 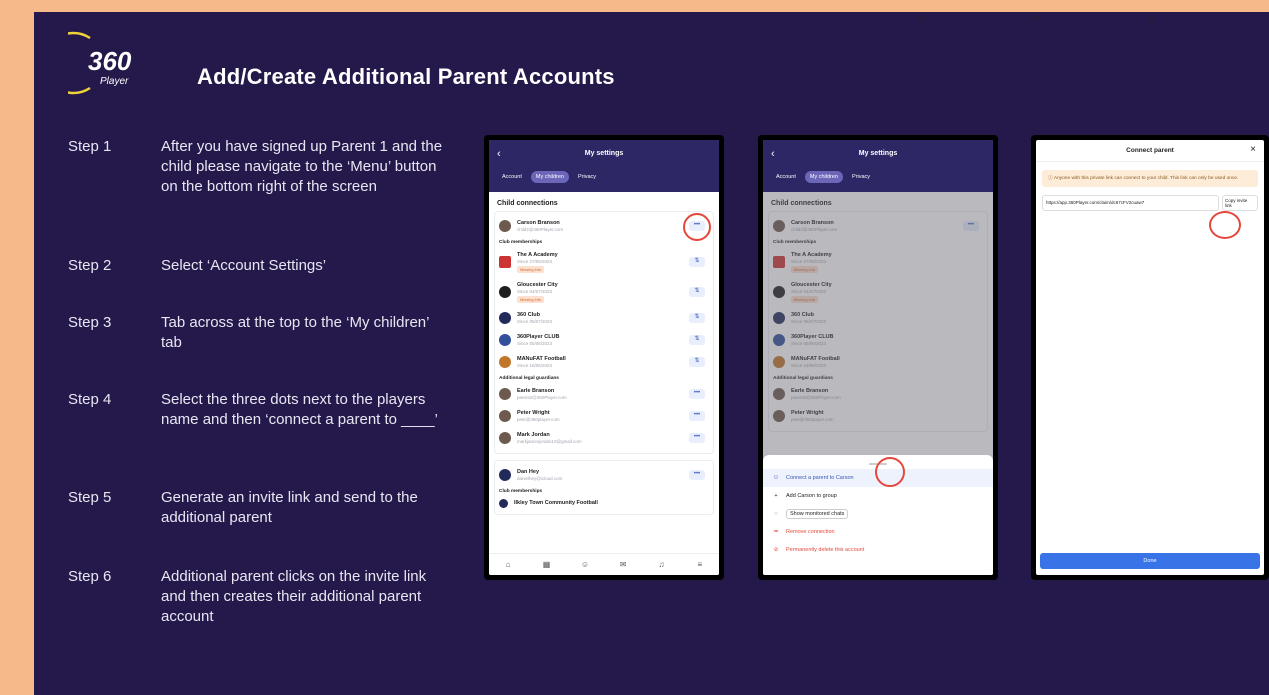 What do you see at coordinates (244, 265) in the screenshot?
I see `step-text: Select ‘Account Settings’` at bounding box center [244, 265].